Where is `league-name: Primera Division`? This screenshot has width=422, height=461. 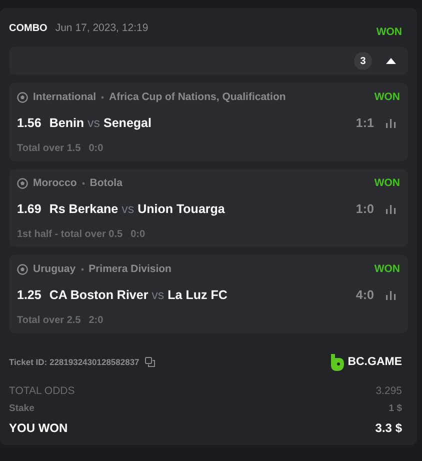
league-name: Primera Division is located at coordinates (130, 269).